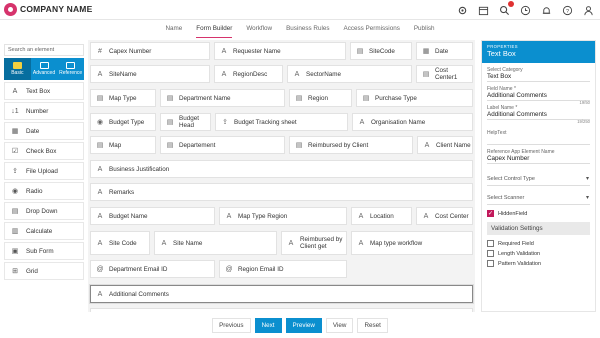 The height and width of the screenshot is (338, 600). I want to click on field-date: ▦ Date, so click(444, 51).